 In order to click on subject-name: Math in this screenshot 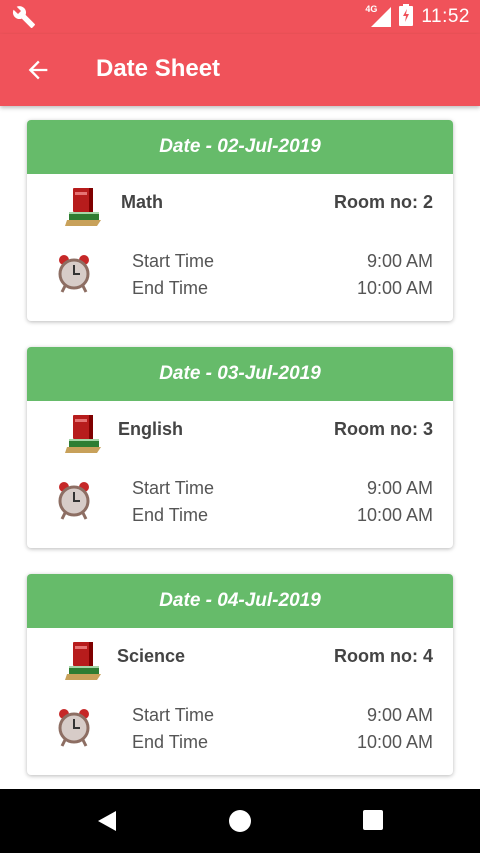, I will do `click(142, 202)`.